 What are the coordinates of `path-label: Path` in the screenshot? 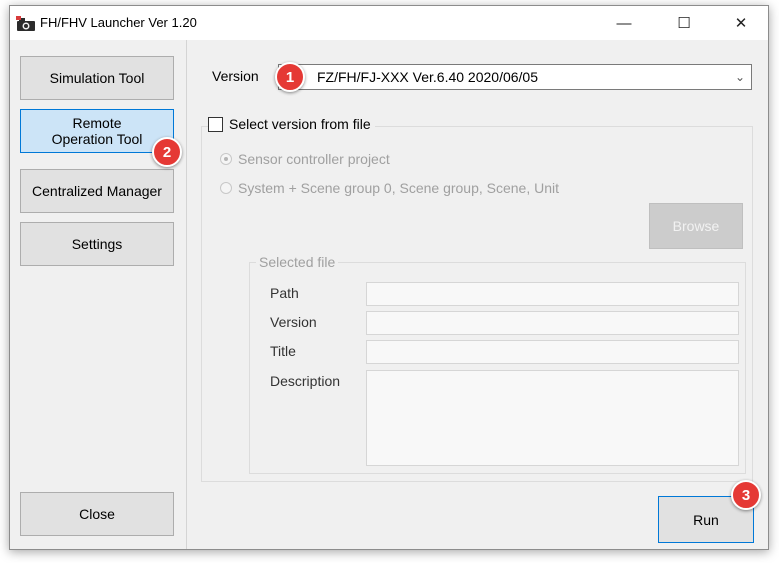 It's located at (284, 293).